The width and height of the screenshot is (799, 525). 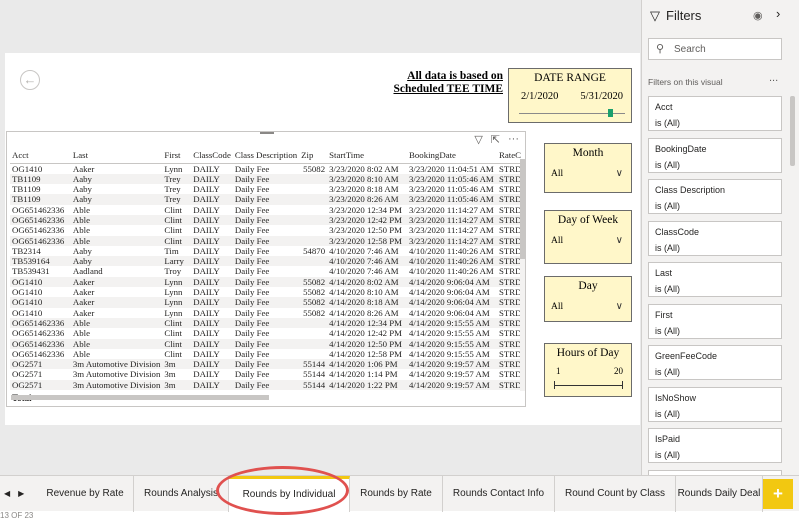 I want to click on filter-card: IsNoShow is (All), so click(x=715, y=404).